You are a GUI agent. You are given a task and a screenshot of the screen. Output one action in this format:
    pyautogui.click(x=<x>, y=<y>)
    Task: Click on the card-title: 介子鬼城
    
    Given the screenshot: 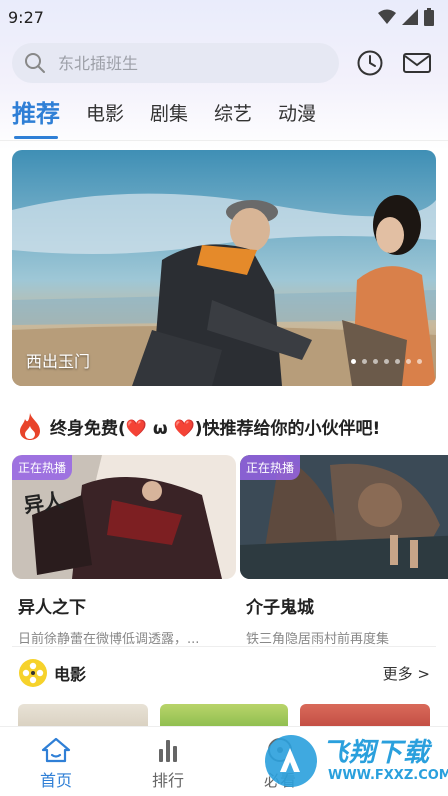 What is the action you would take?
    pyautogui.click(x=280, y=608)
    